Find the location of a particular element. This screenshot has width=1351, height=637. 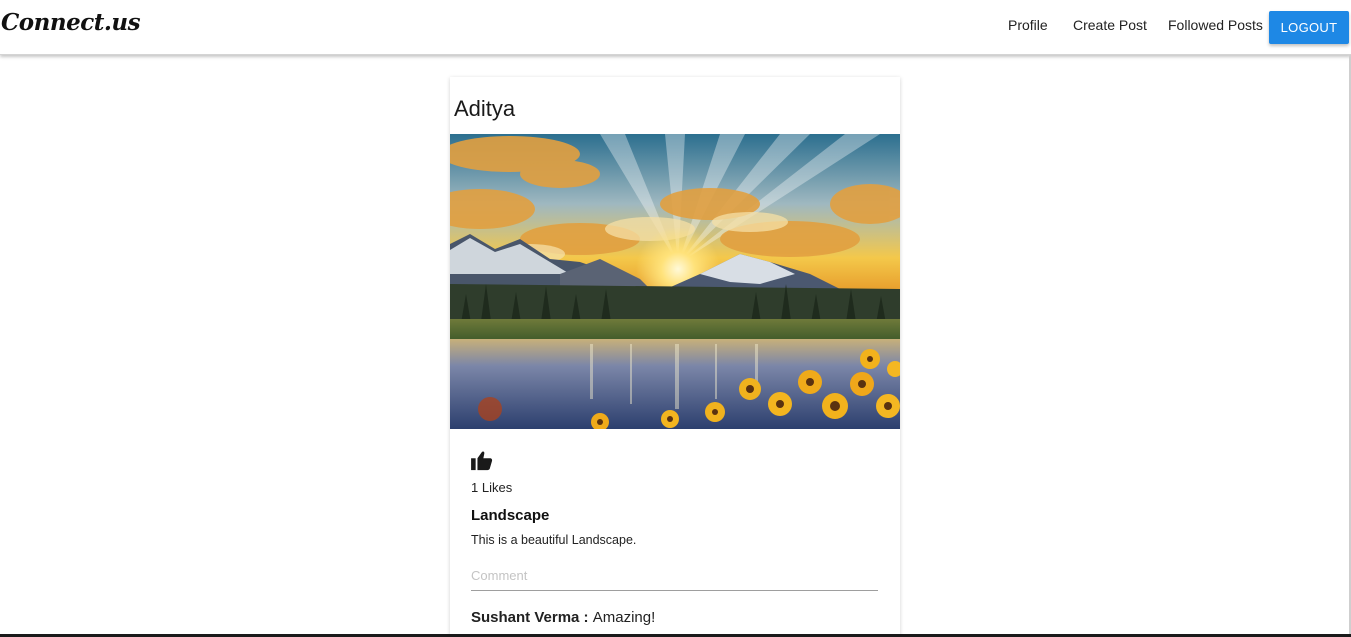

comment-input is located at coordinates (674, 575).